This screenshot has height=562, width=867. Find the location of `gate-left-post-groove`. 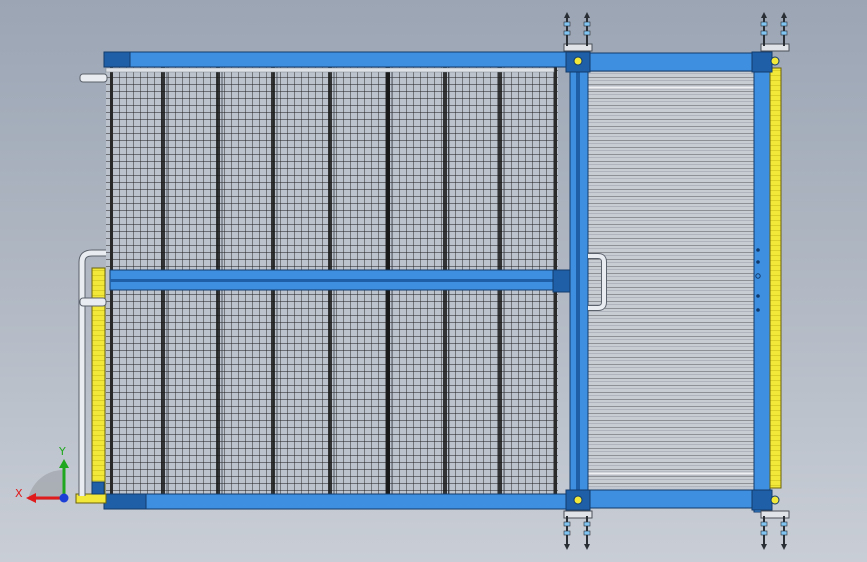

gate-left-post-groove is located at coordinates (578, 282).